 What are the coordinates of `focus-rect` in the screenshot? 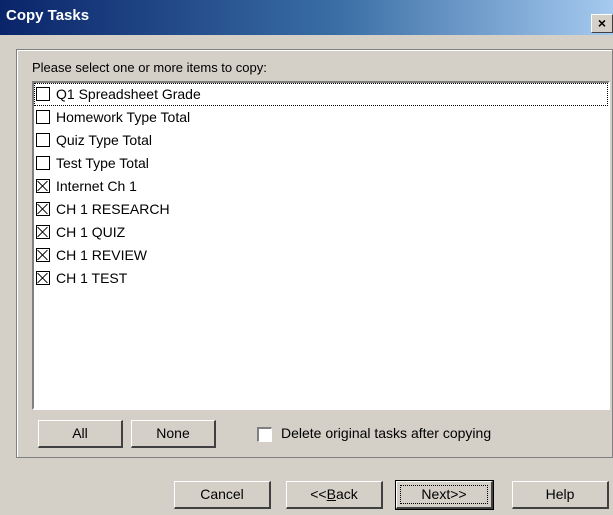 It's located at (444, 494).